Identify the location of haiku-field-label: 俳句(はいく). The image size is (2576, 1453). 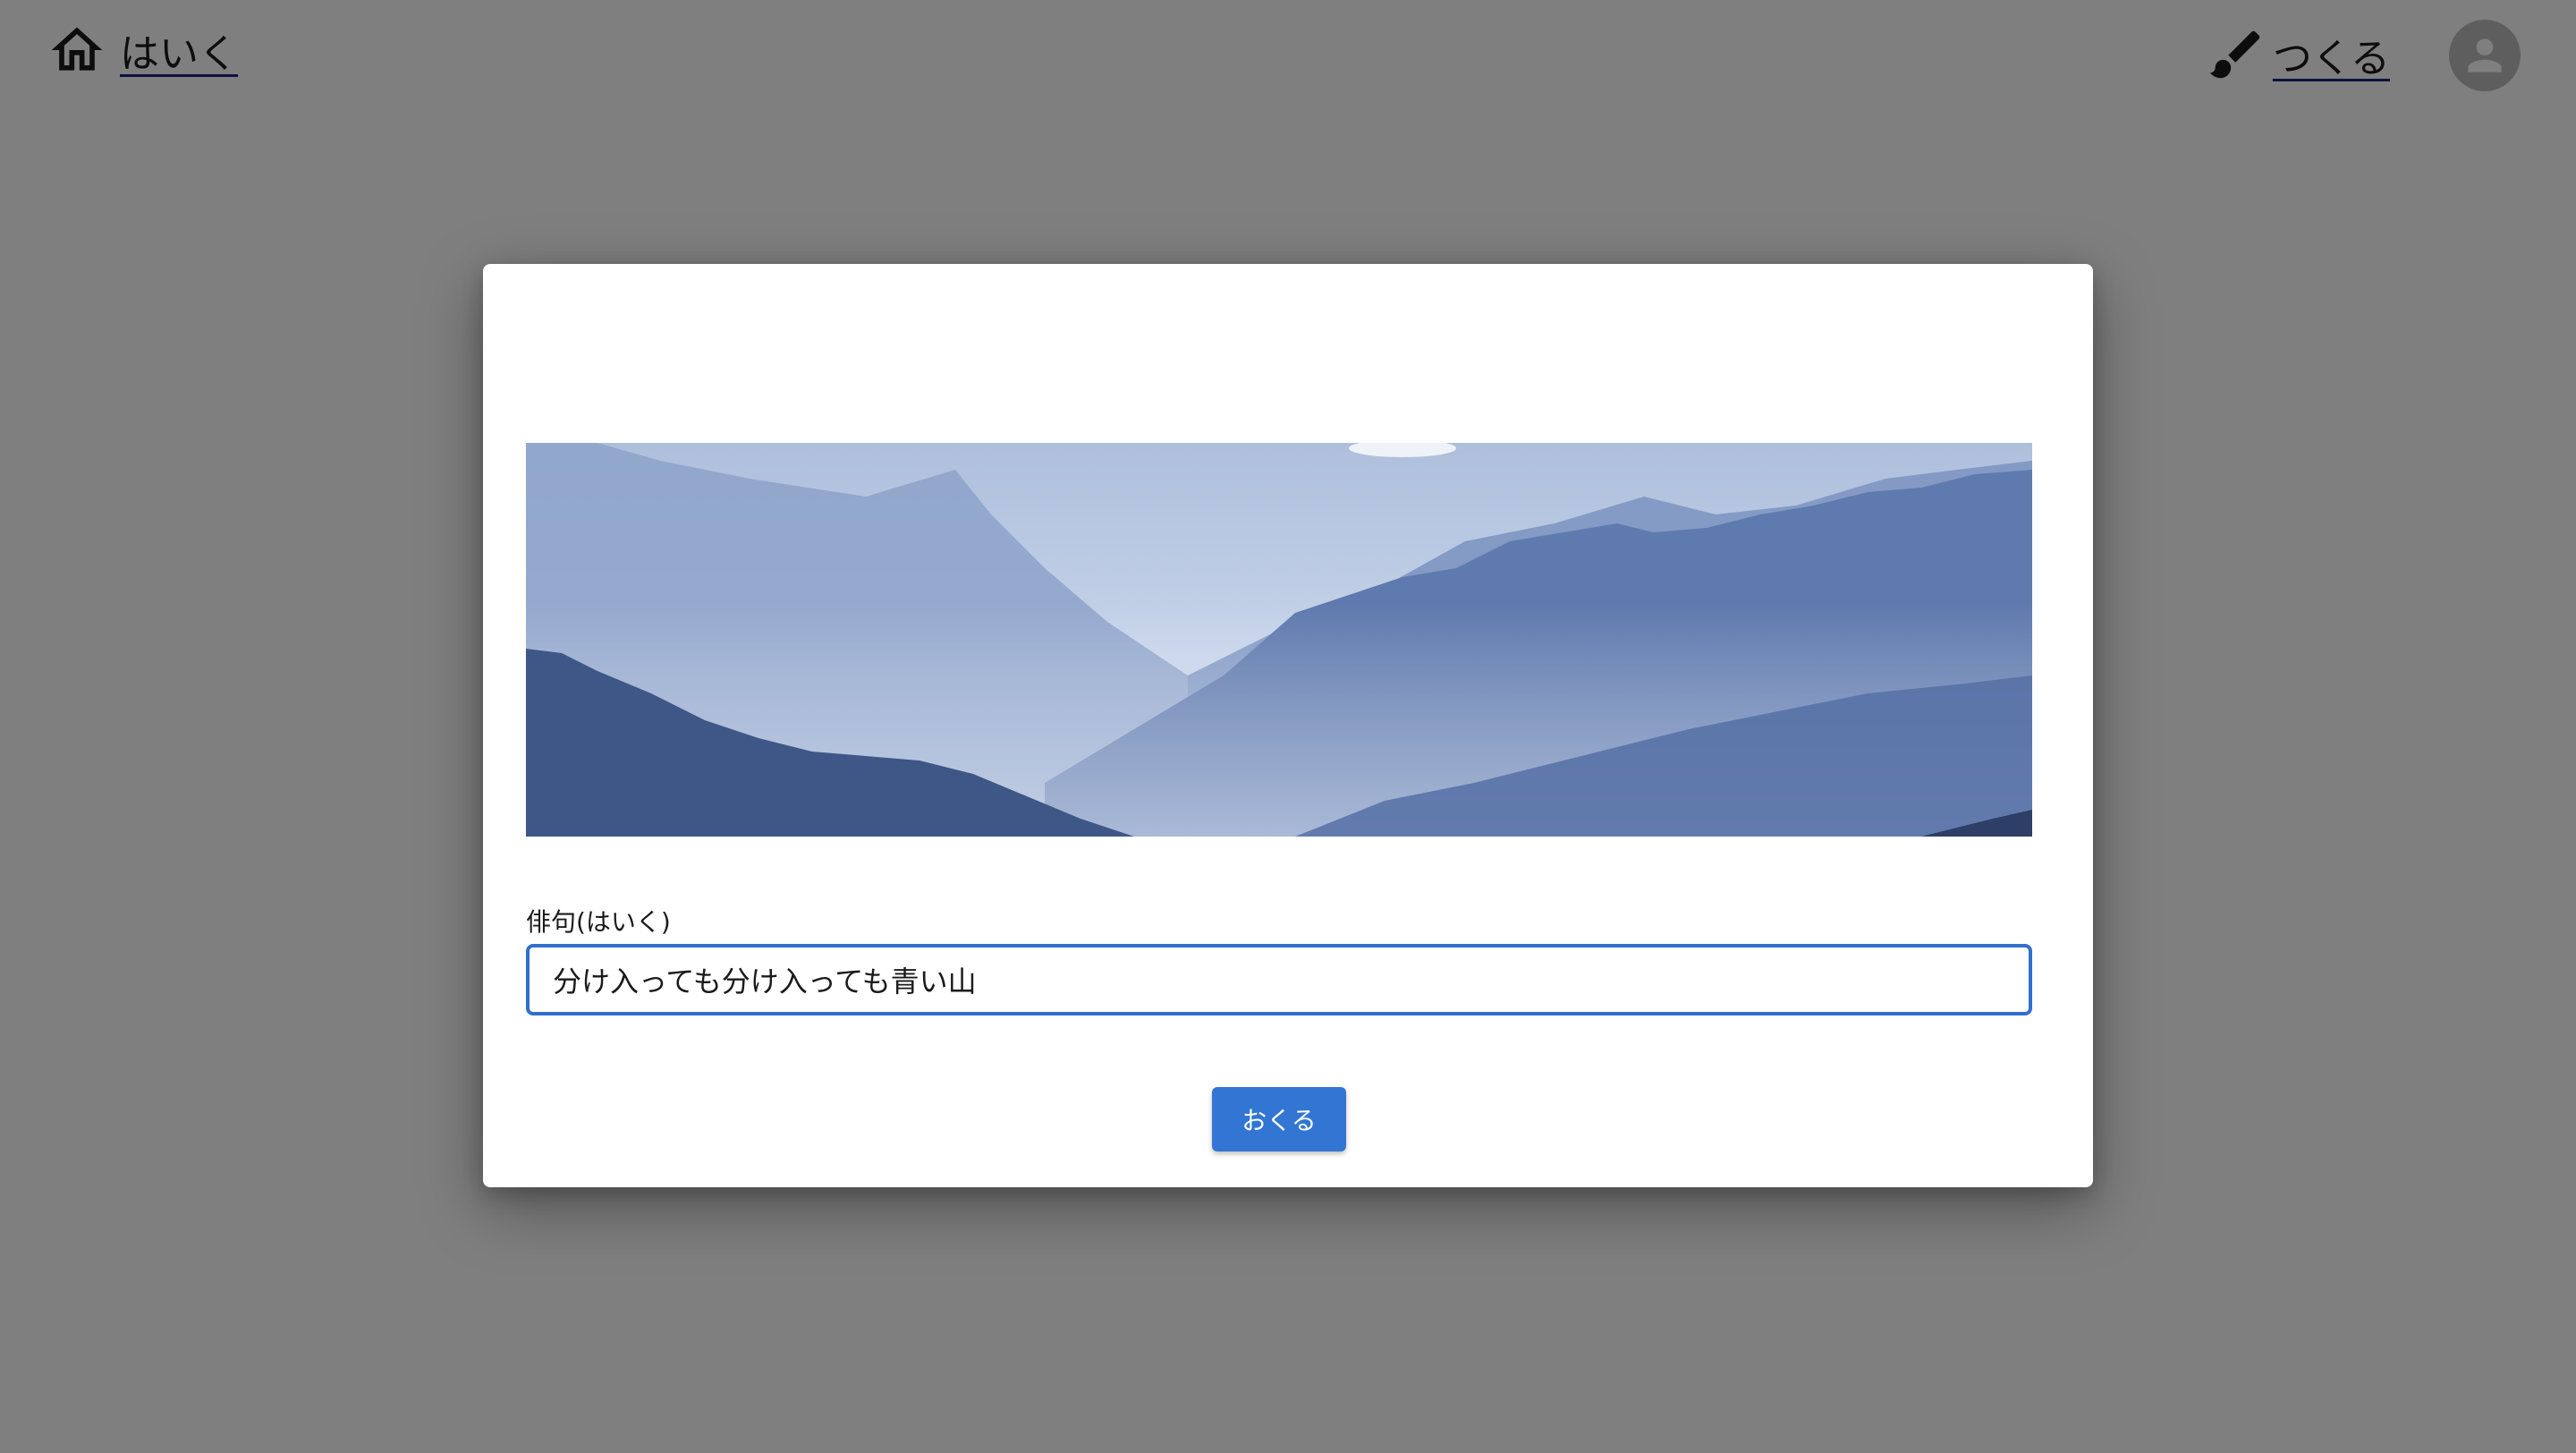
(598, 922).